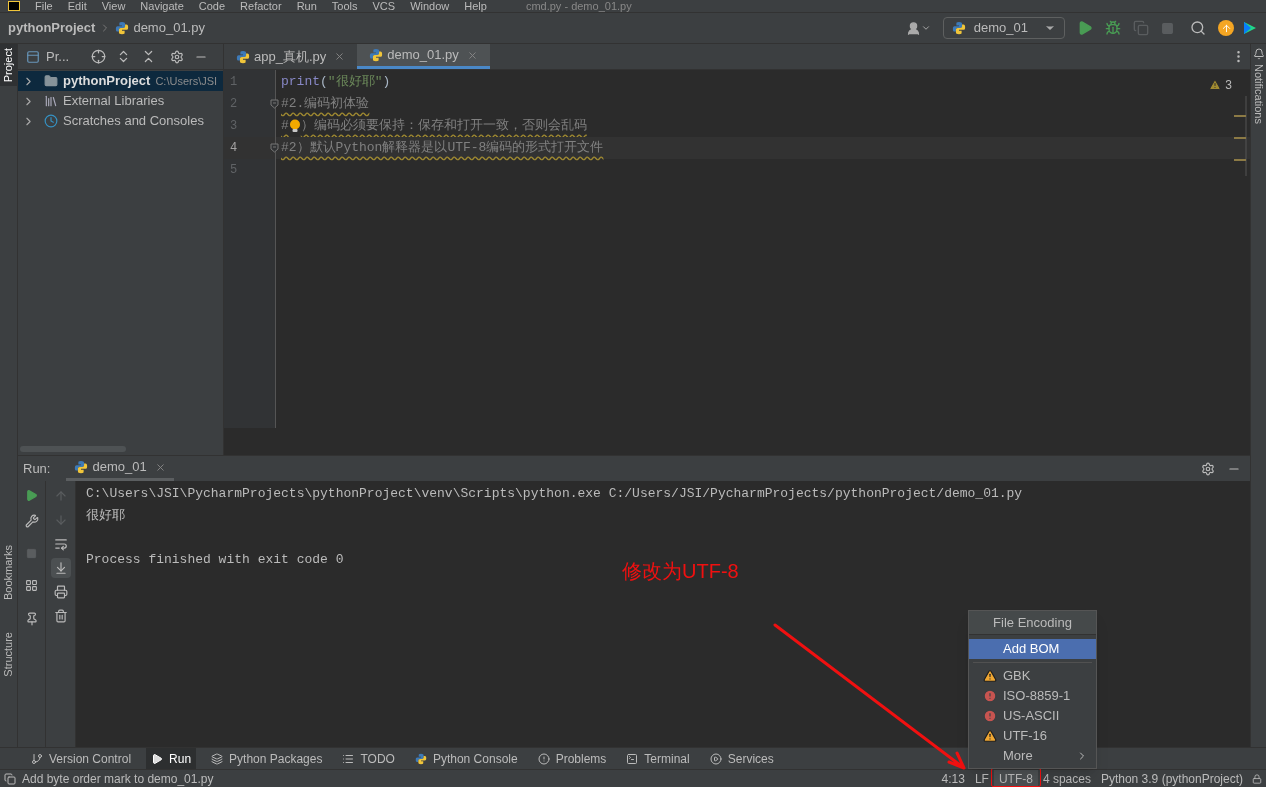 This screenshot has width=1266, height=787. Describe the element at coordinates (423, 56) in the screenshot. I see `editor-tab: demo_01.py` at that location.